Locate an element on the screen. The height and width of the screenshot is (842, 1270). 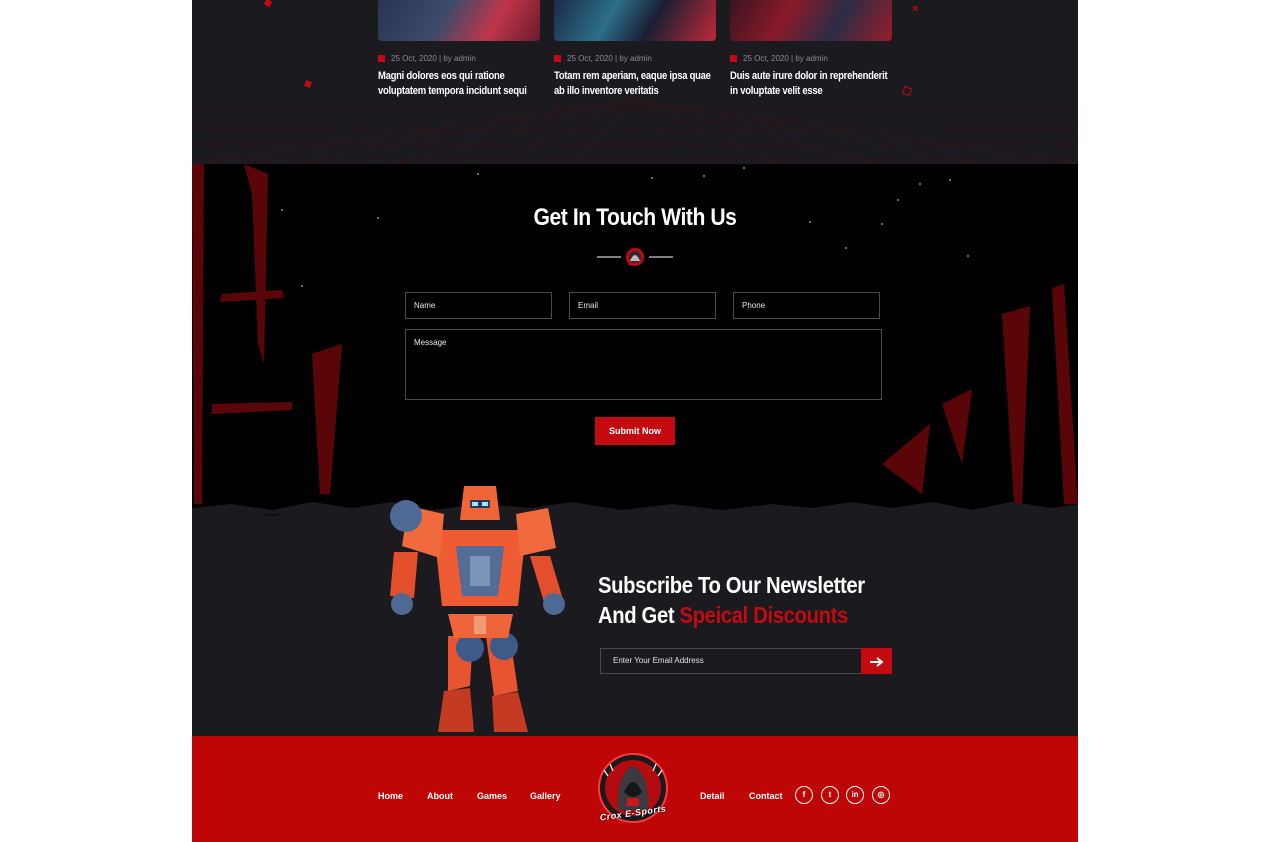
heading-divider is located at coordinates (635, 257).